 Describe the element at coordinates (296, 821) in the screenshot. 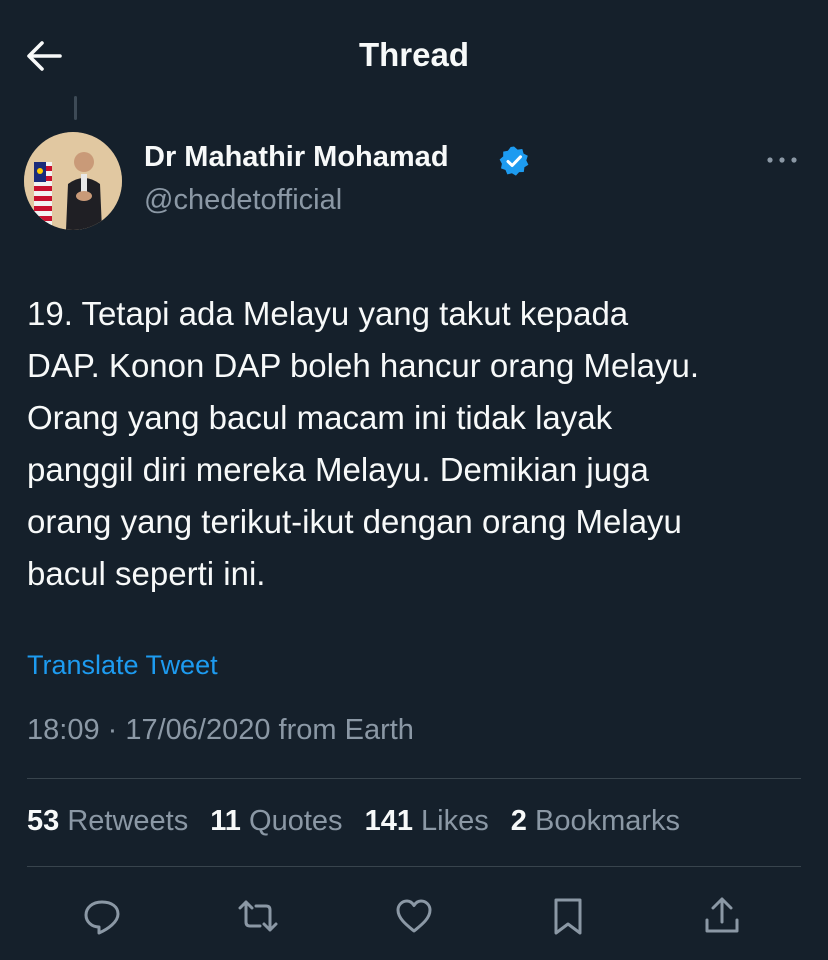

I see `quotes-label: Quotes` at that location.